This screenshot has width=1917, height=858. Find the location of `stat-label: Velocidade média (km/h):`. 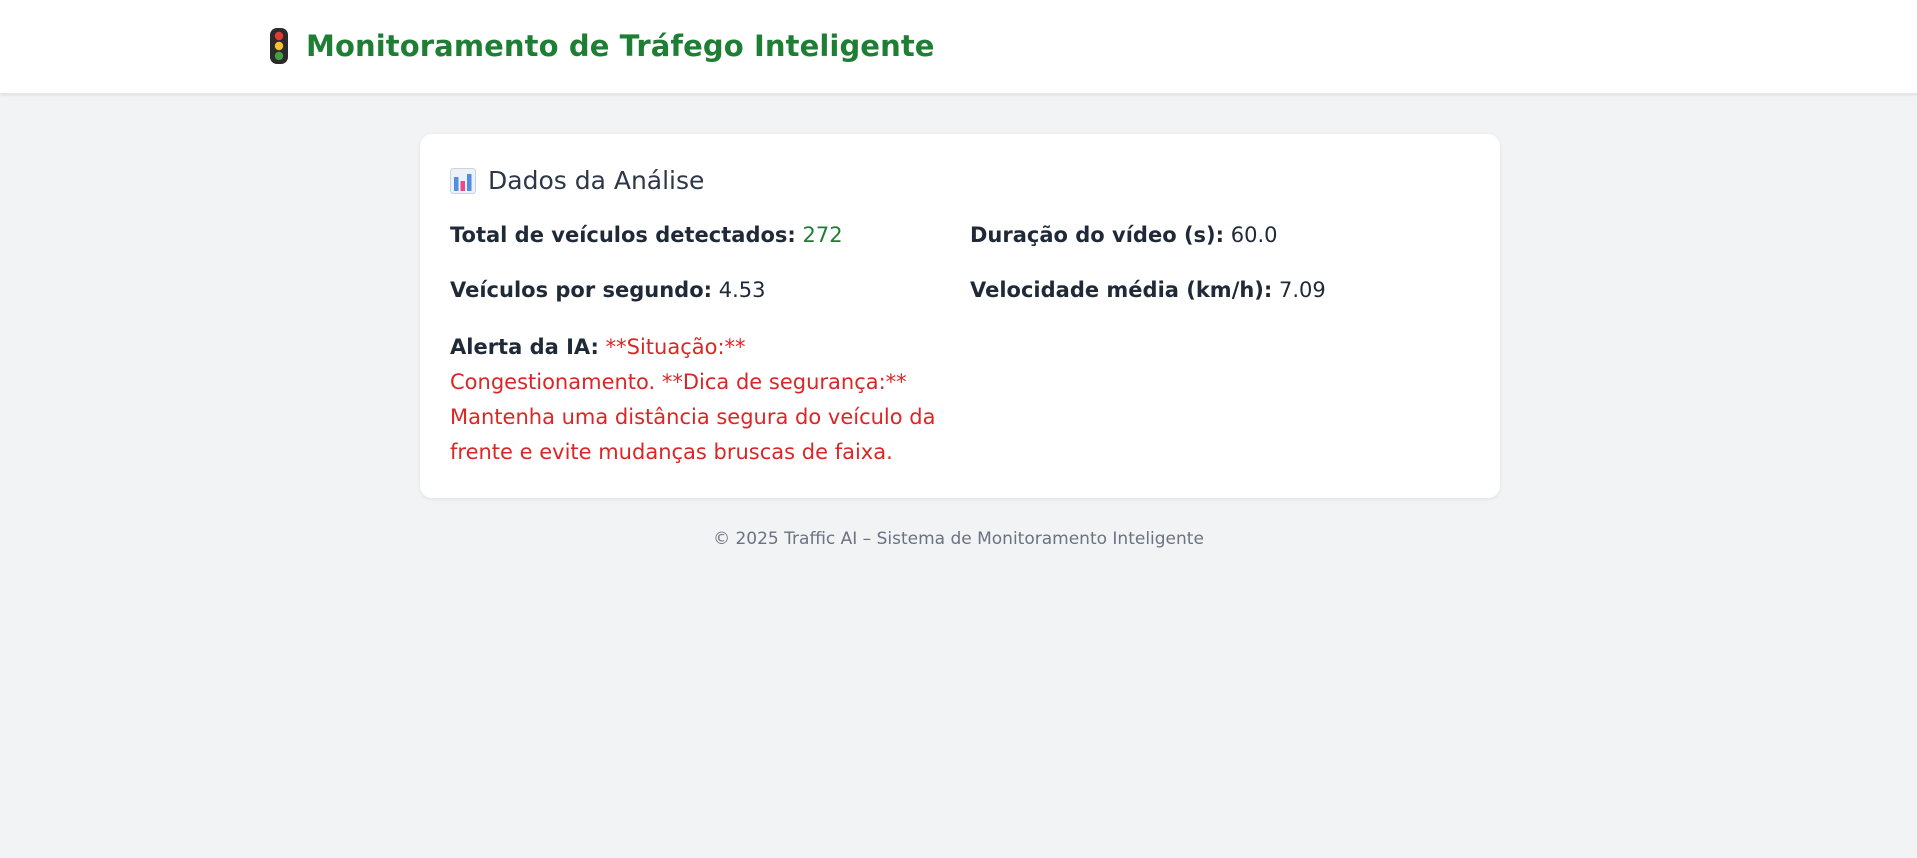

stat-label: Velocidade média (km/h): is located at coordinates (1121, 290).